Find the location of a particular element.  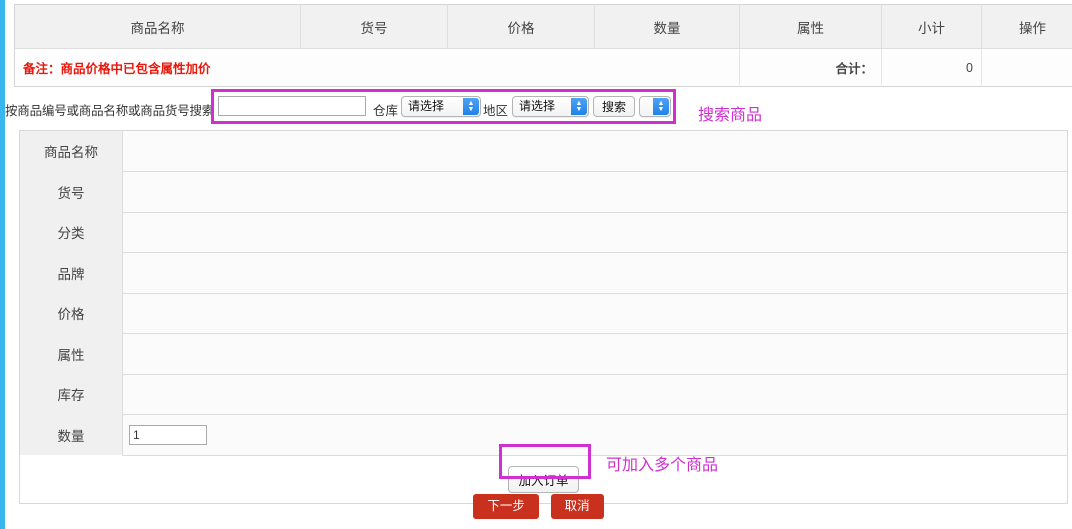

quantity-input is located at coordinates (168, 434).